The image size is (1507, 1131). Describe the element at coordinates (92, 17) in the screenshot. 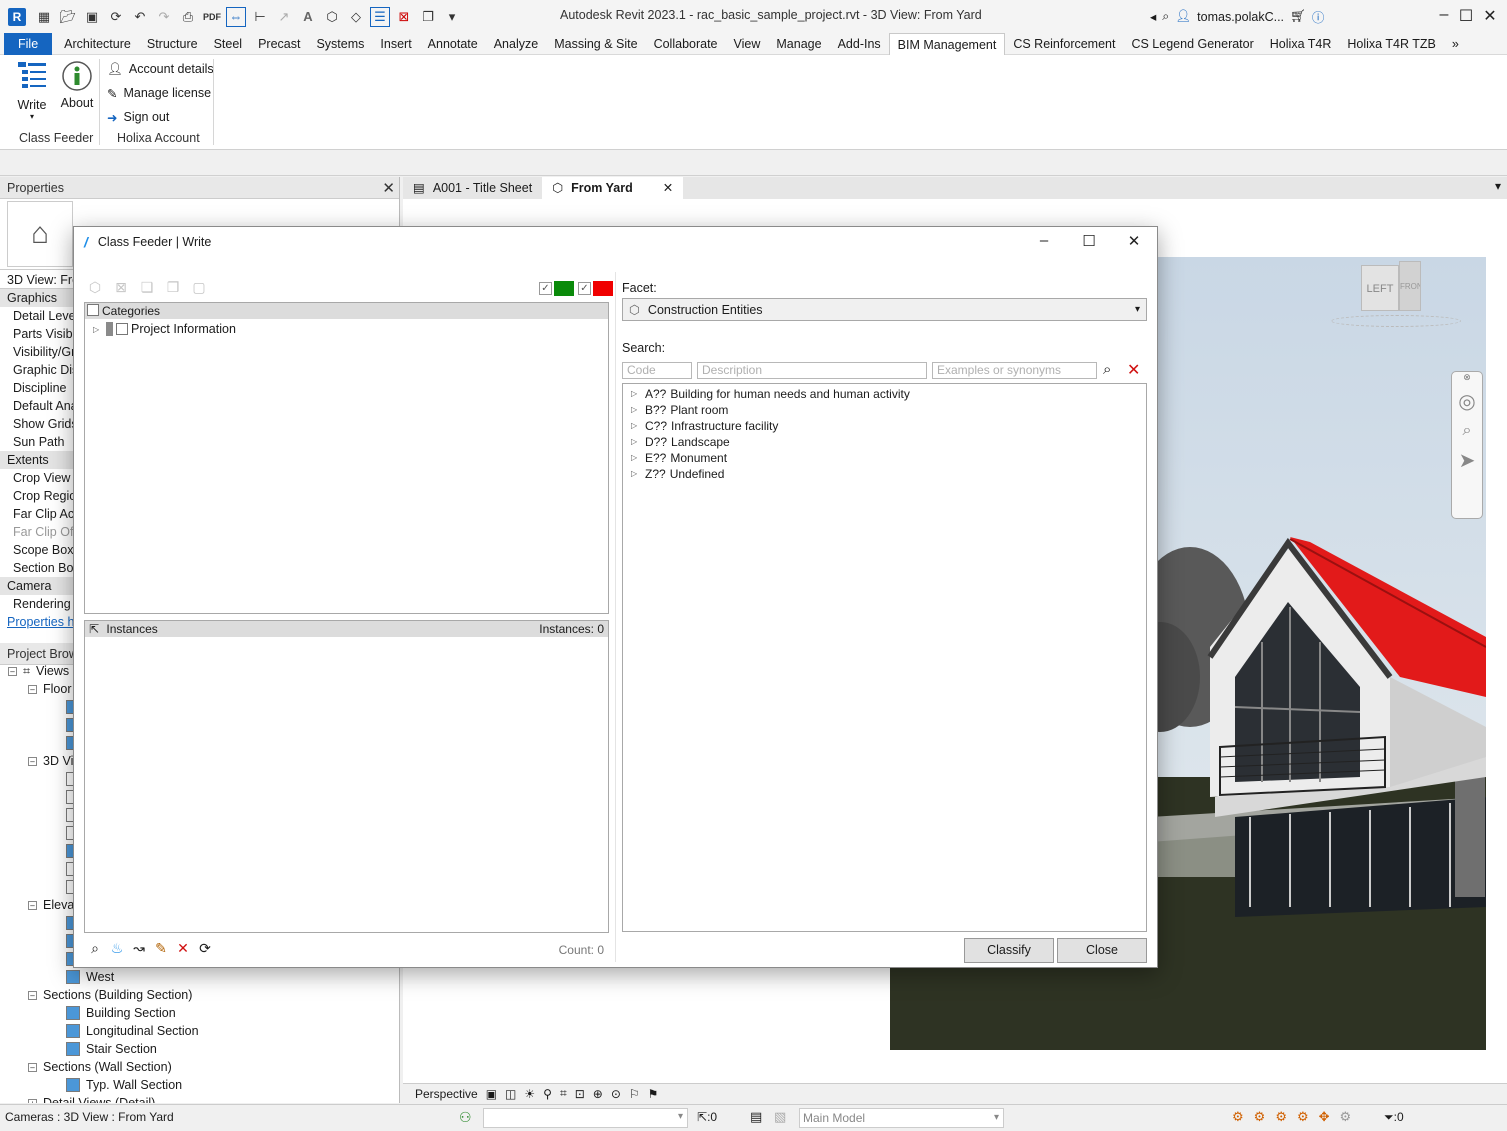

I see `save-icon: ▣` at that location.